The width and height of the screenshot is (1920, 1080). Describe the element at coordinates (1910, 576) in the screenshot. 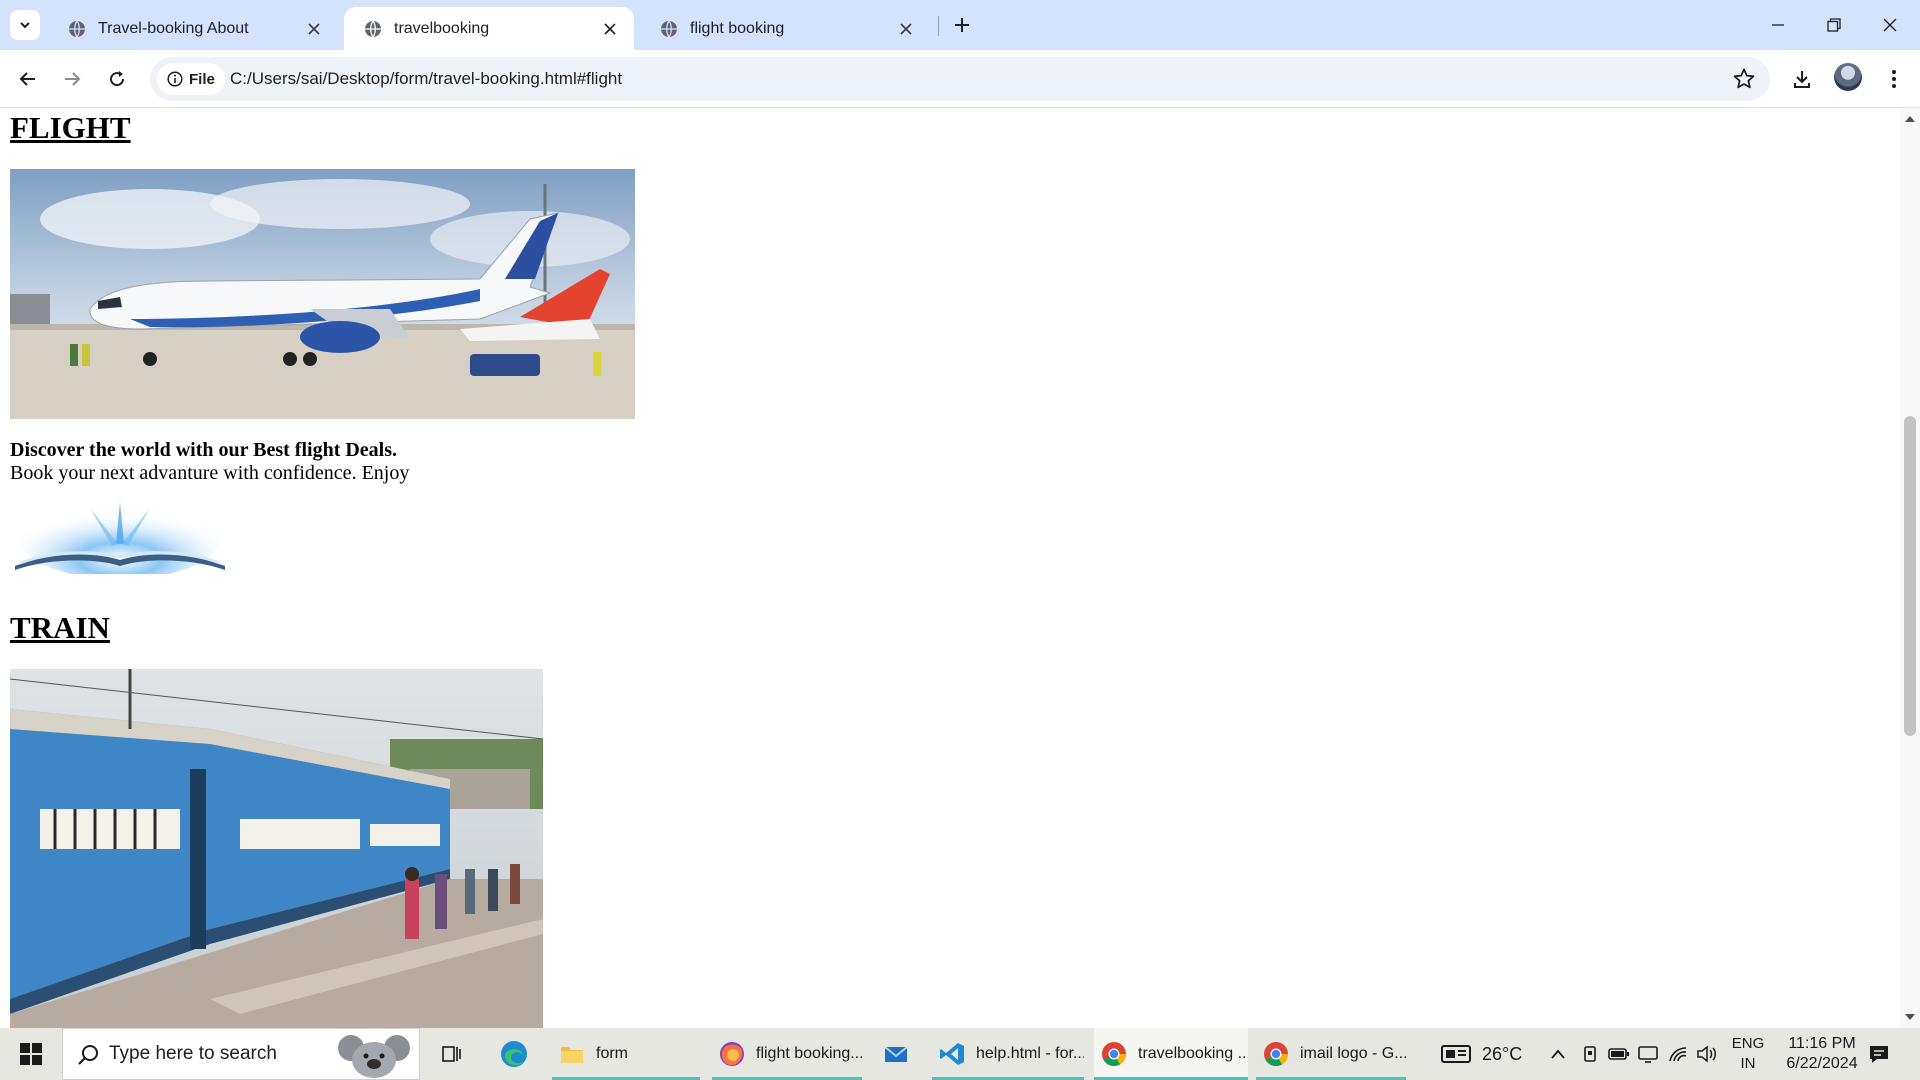

I see `scroll-thumb` at that location.